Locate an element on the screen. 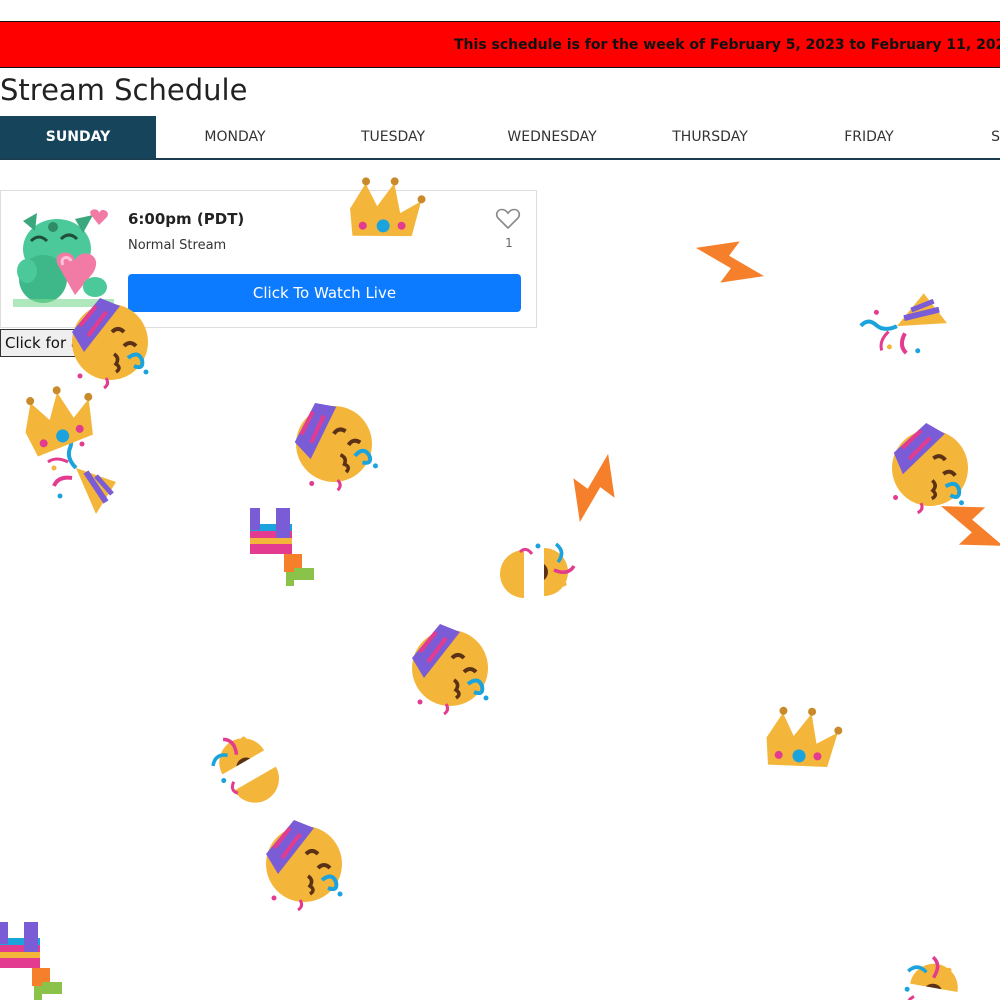 The width and height of the screenshot is (1000, 1000). all-streams-button: Click for all streams is located at coordinates (72, 343).